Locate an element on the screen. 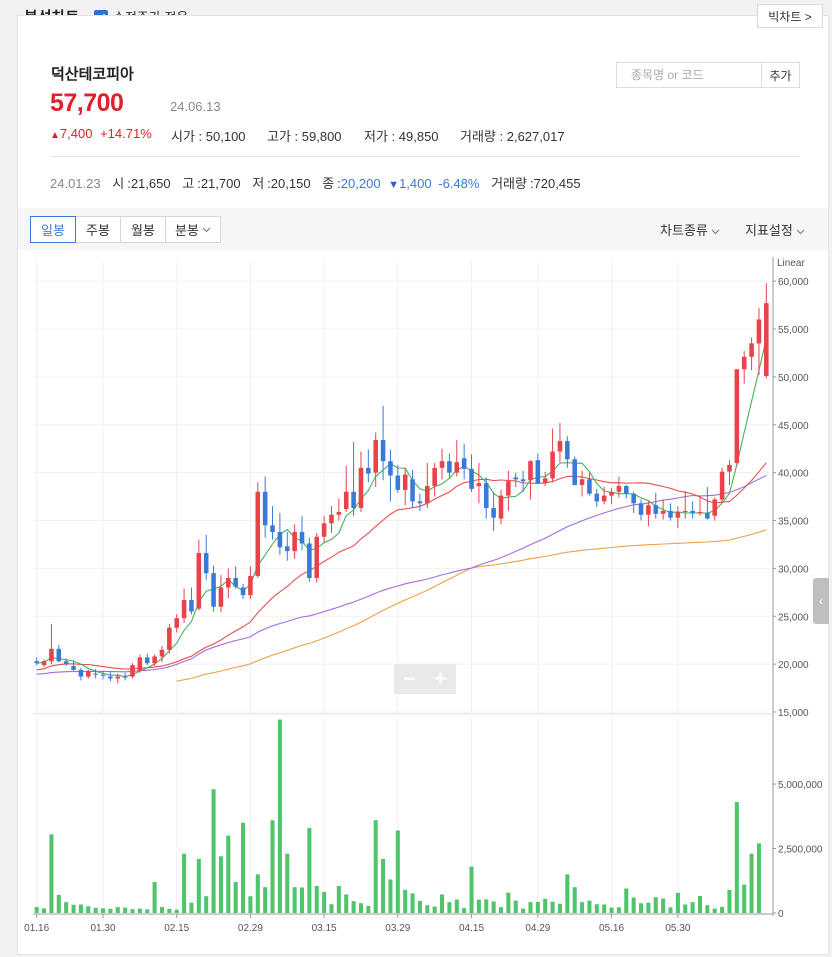 This screenshot has width=832, height=957. price-tick-label: 30,000 is located at coordinates (793, 569).